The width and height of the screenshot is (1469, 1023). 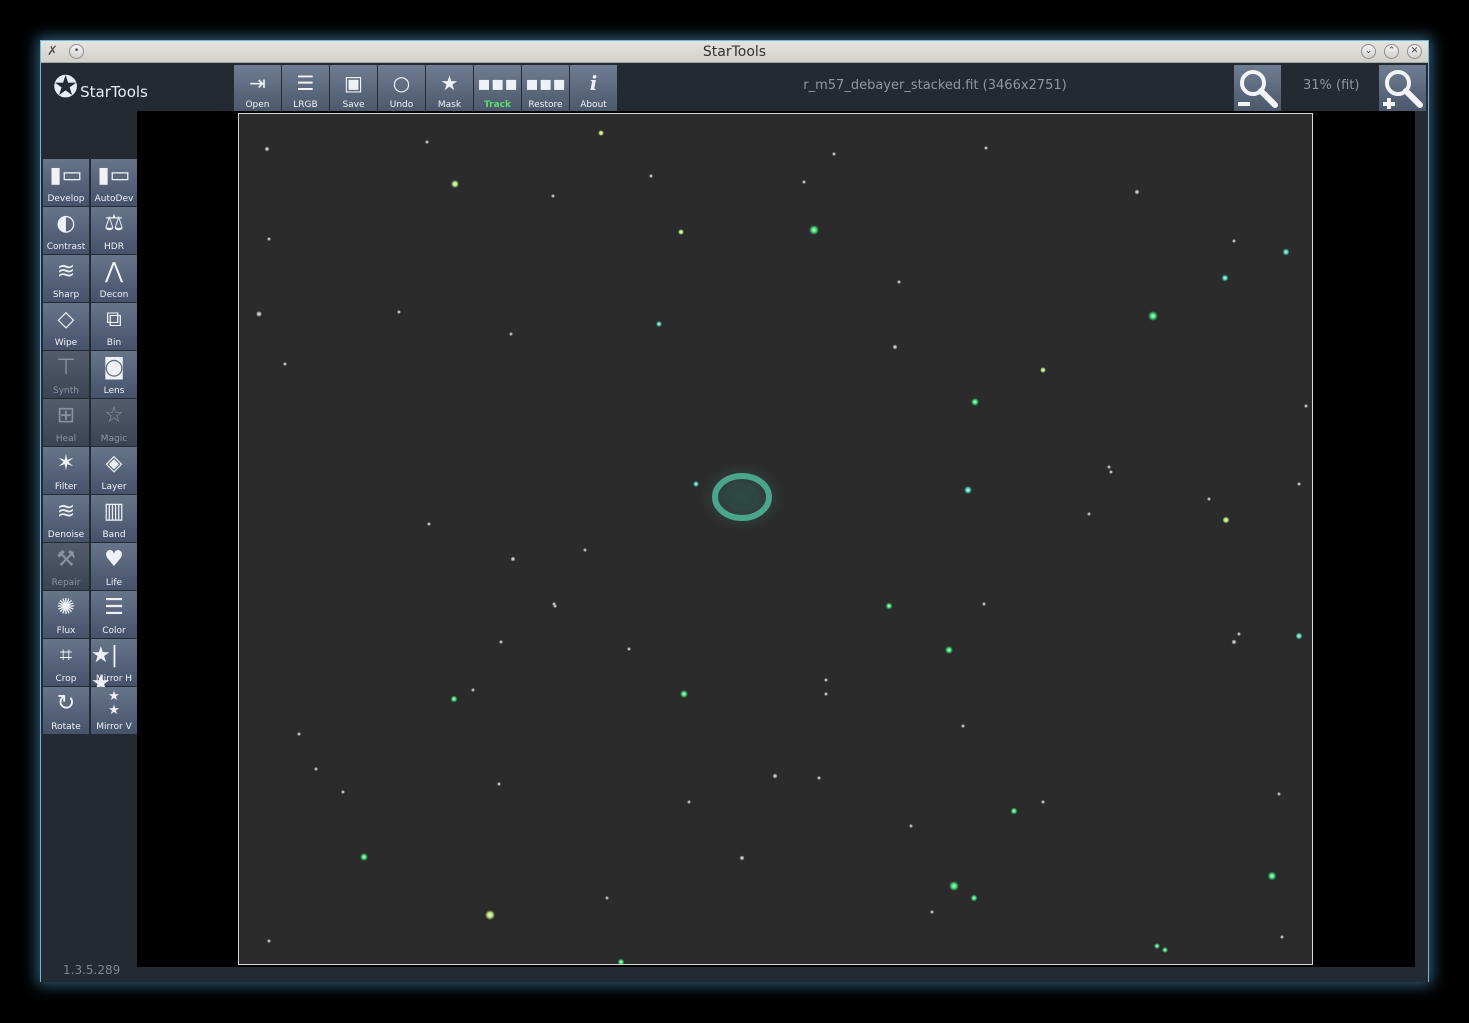 I want to click on waves-icon: ≋, so click(x=66, y=511).